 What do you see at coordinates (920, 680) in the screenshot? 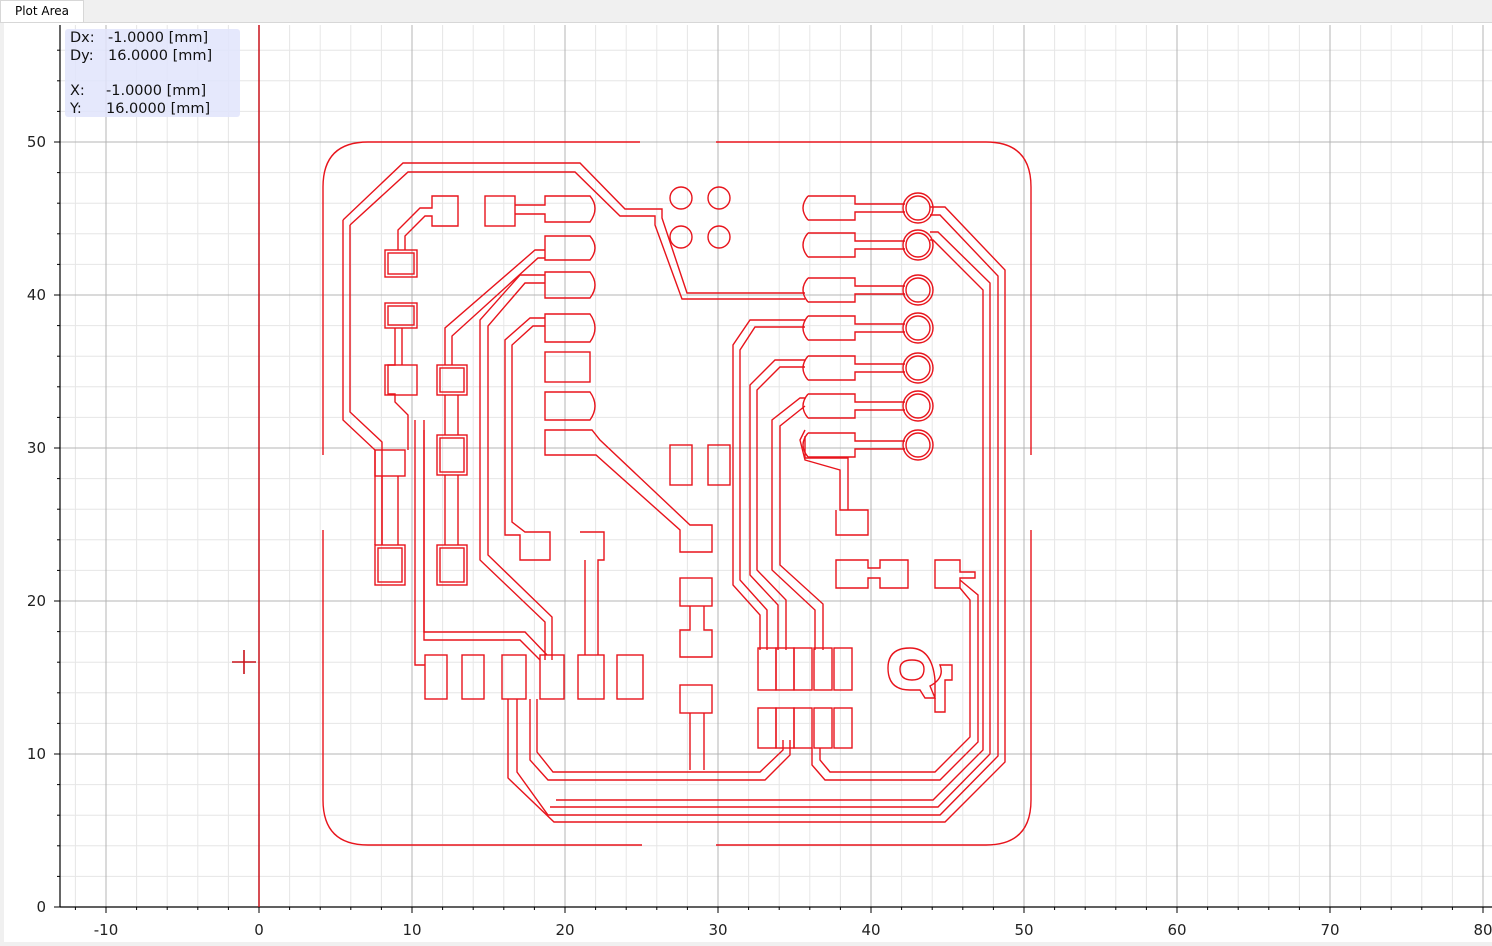
I see `qt-logo` at bounding box center [920, 680].